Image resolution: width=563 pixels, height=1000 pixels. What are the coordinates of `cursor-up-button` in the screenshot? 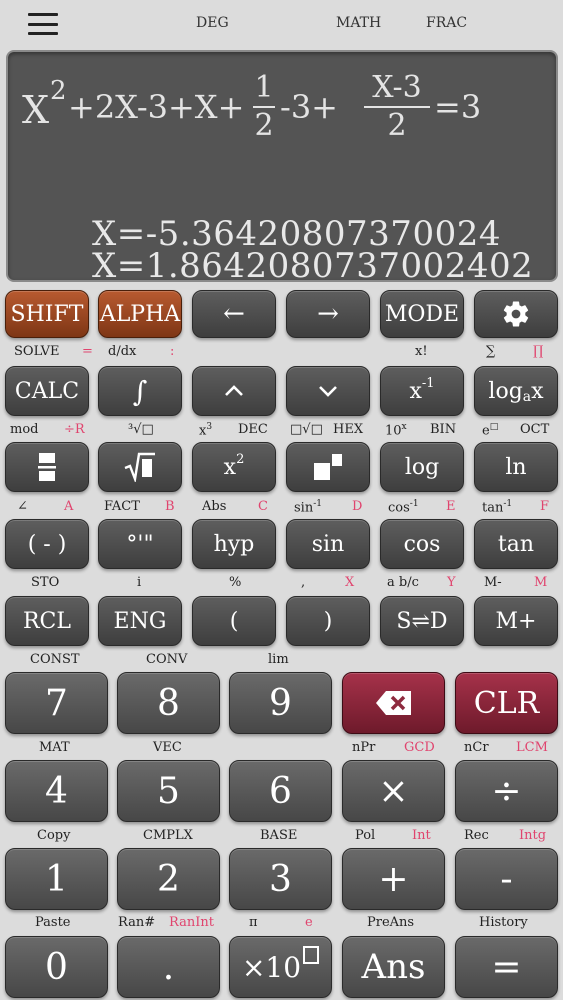 It's located at (234, 391).